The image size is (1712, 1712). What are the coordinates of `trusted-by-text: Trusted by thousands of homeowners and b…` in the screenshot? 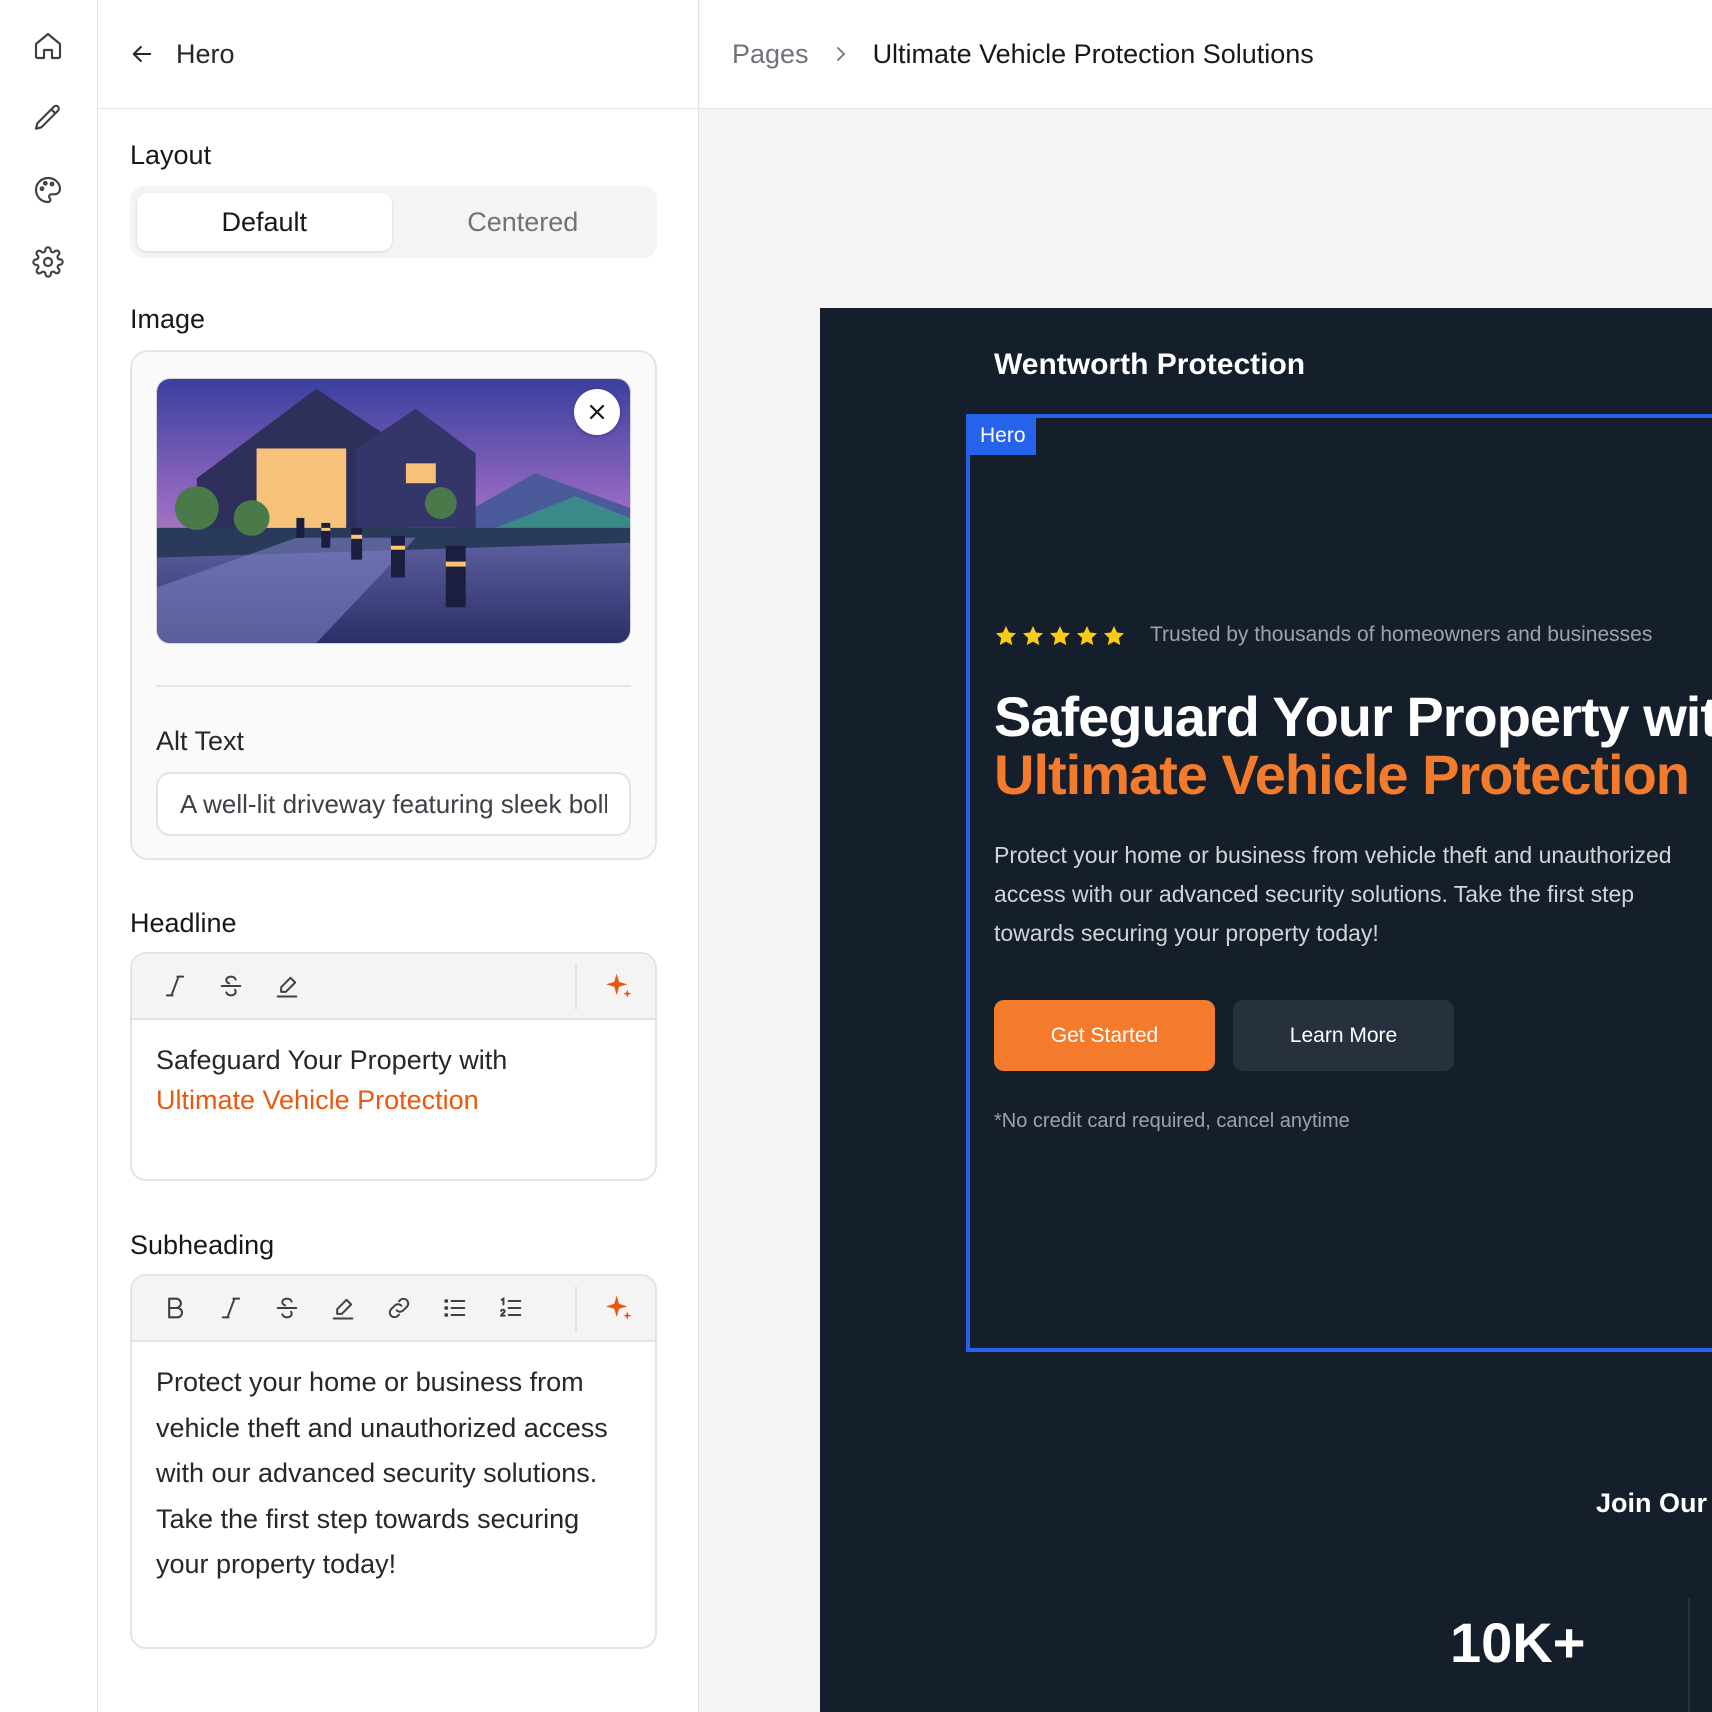 It's located at (1401, 634).